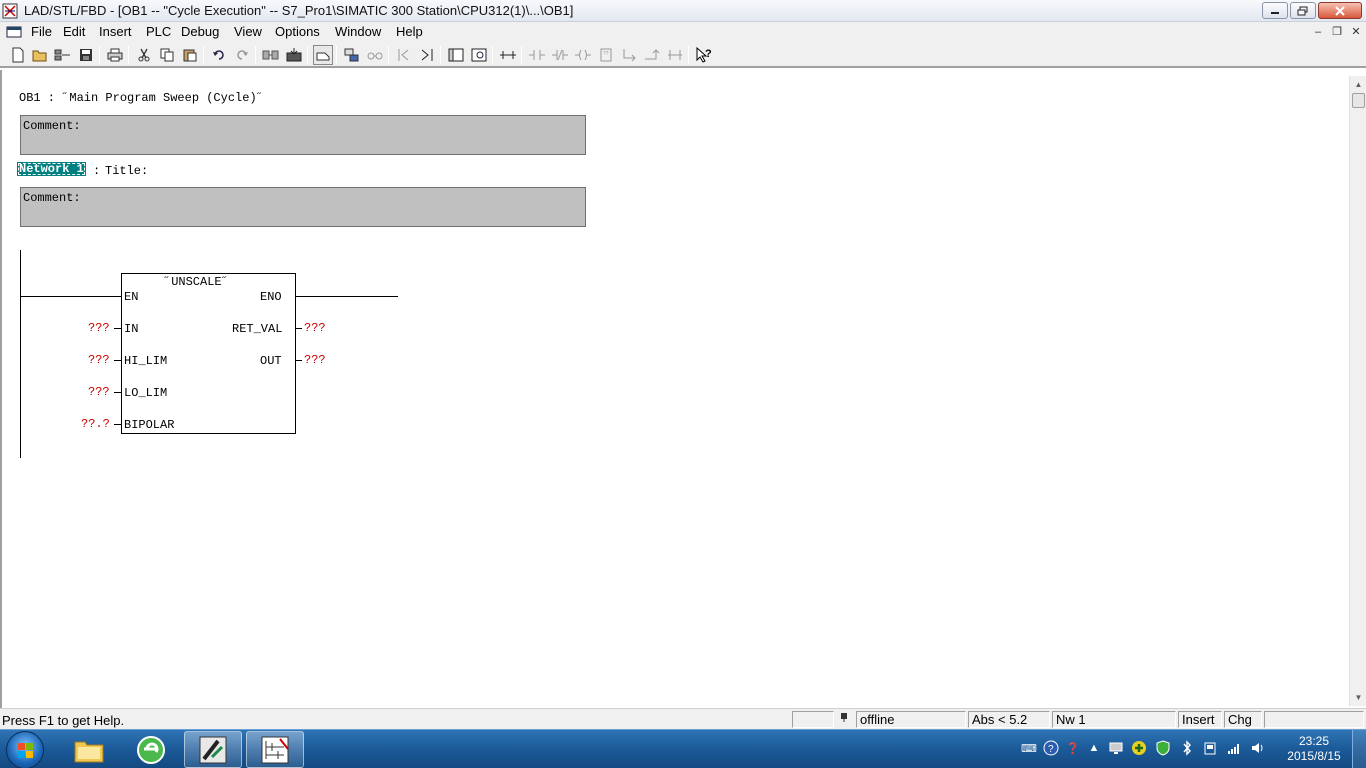 This screenshot has width=1366, height=768. What do you see at coordinates (1275, 10) in the screenshot?
I see `minimize-button` at bounding box center [1275, 10].